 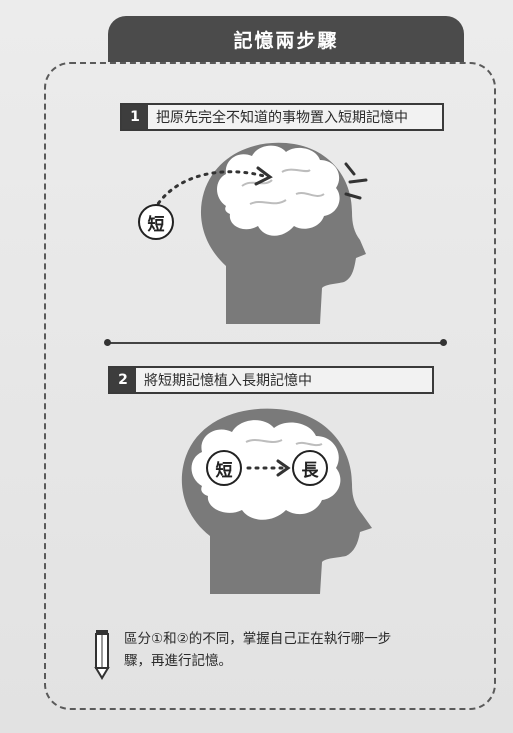 I want to click on step-2-number: 2, so click(x=123, y=380).